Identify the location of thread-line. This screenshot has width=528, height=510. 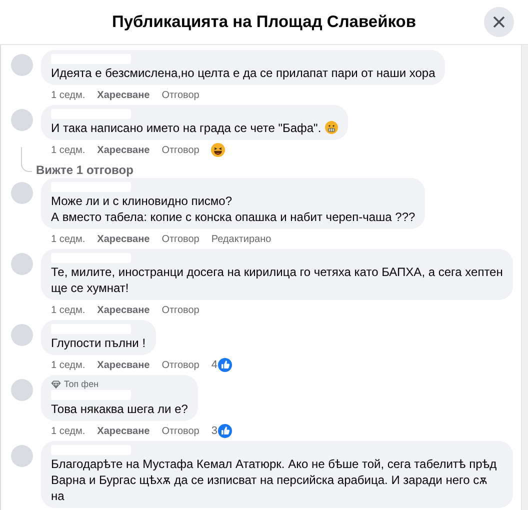
(26, 159).